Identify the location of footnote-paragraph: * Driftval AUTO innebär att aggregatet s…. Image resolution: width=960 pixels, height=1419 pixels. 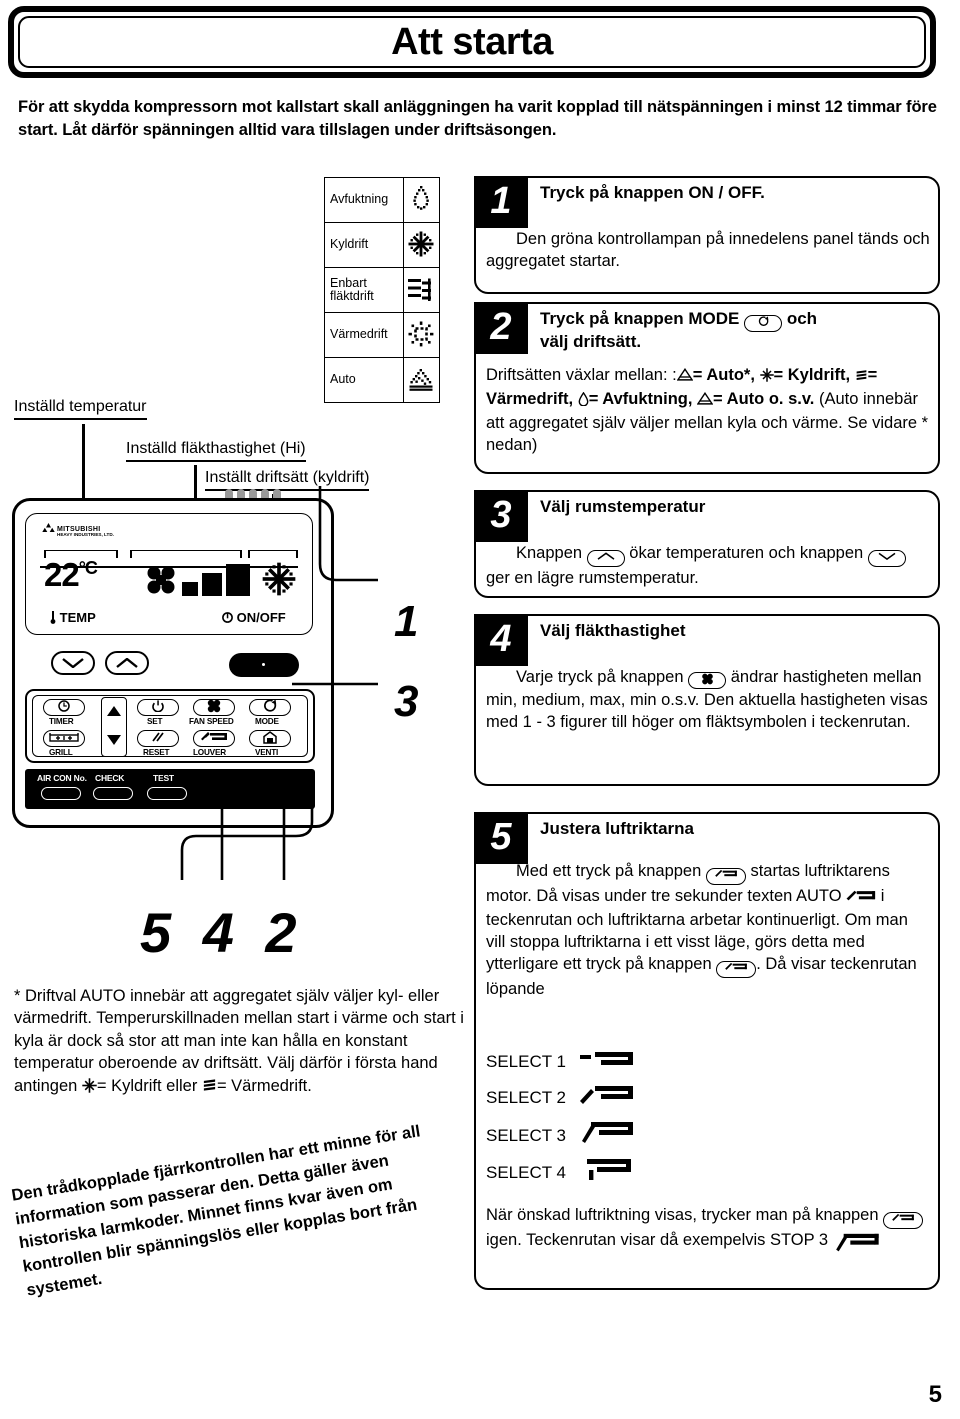
(241, 1042).